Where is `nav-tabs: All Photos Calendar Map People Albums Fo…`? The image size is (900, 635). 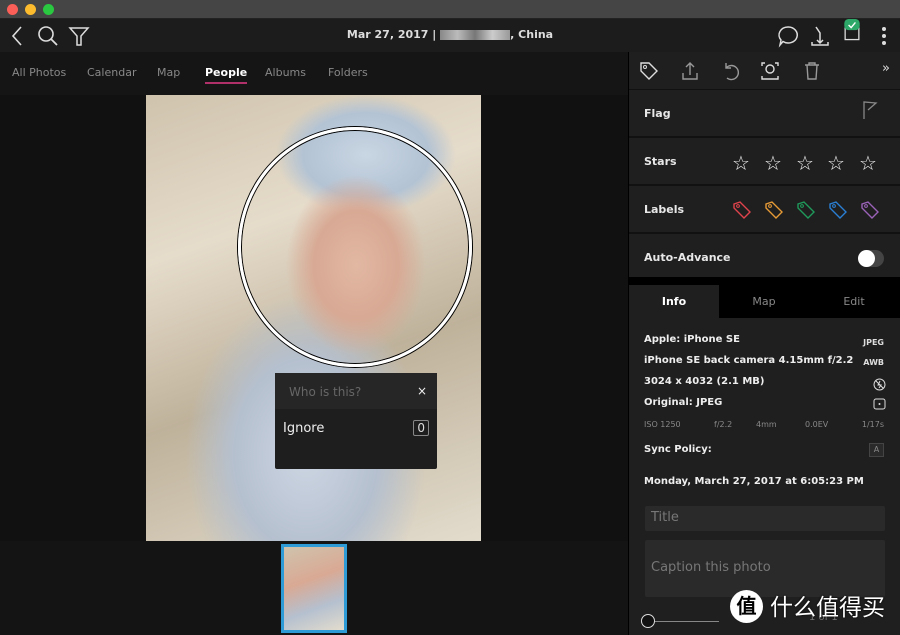 nav-tabs: All Photos Calendar Map People Albums Fo… is located at coordinates (314, 73).